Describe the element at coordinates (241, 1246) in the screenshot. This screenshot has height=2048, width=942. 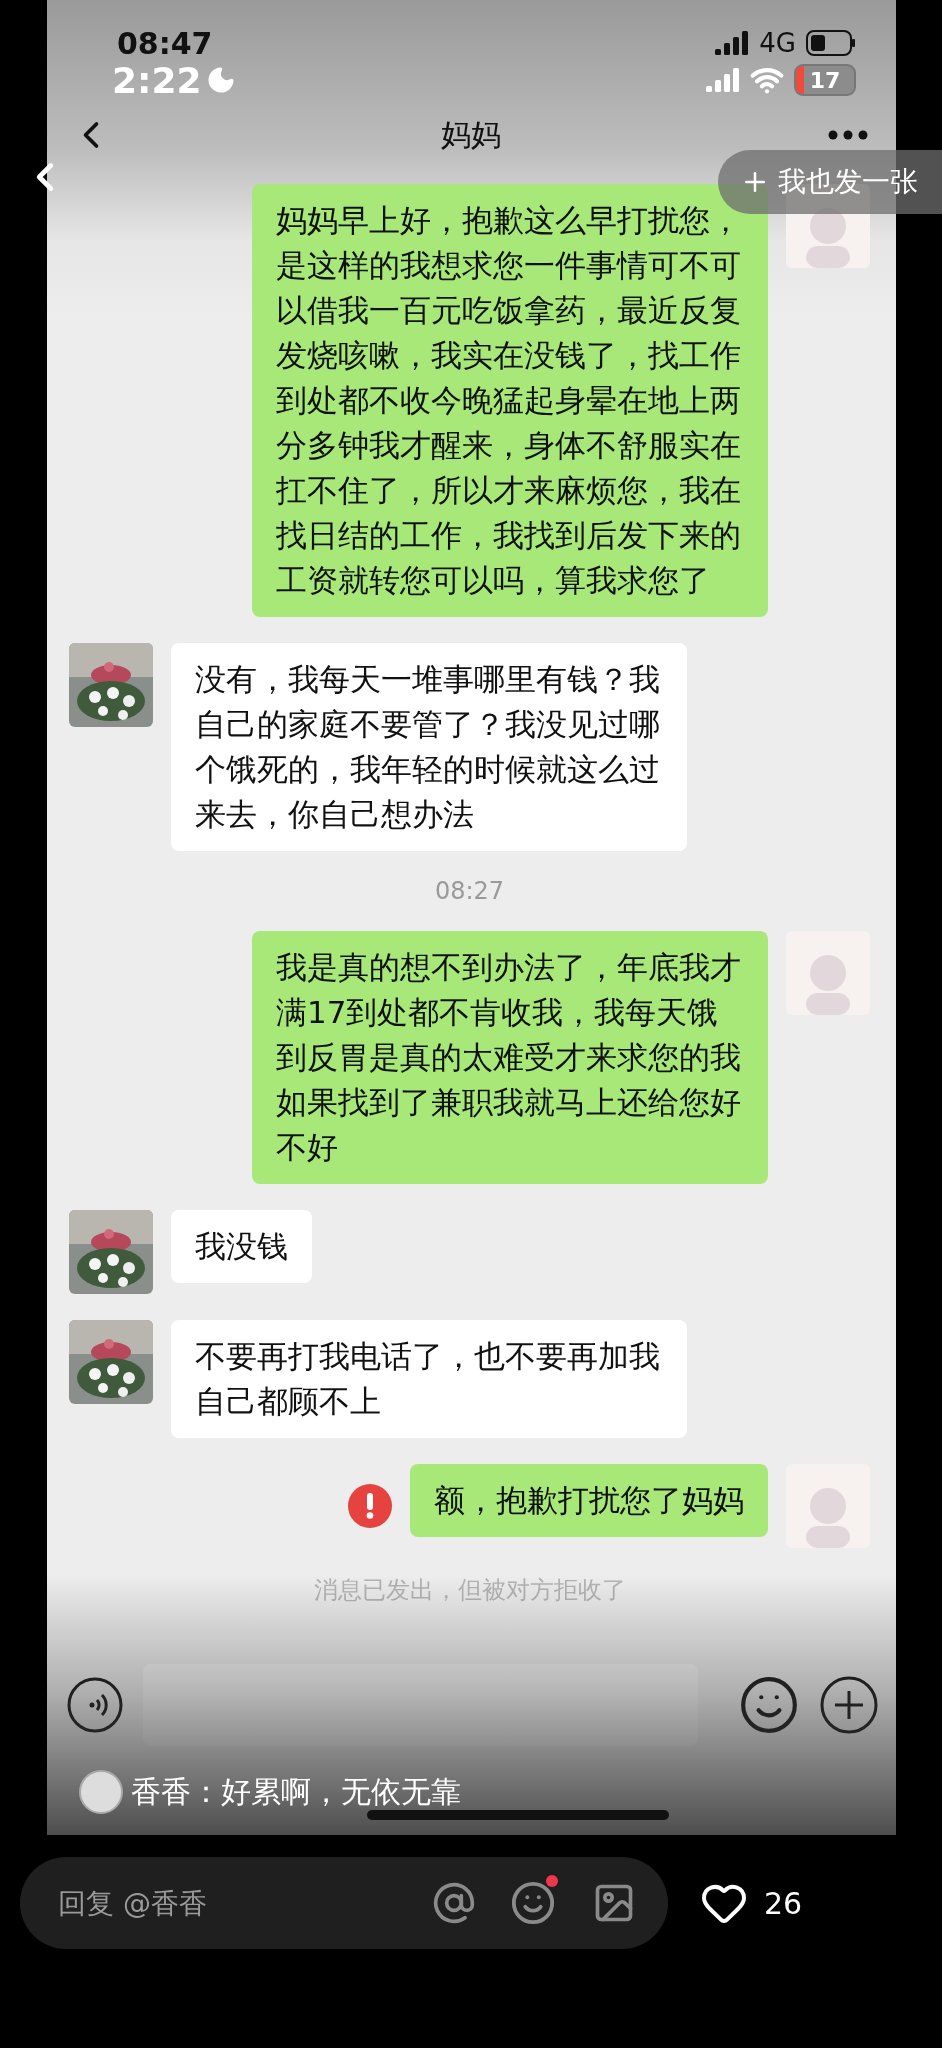
I see `message-bubble: 我没钱` at that location.